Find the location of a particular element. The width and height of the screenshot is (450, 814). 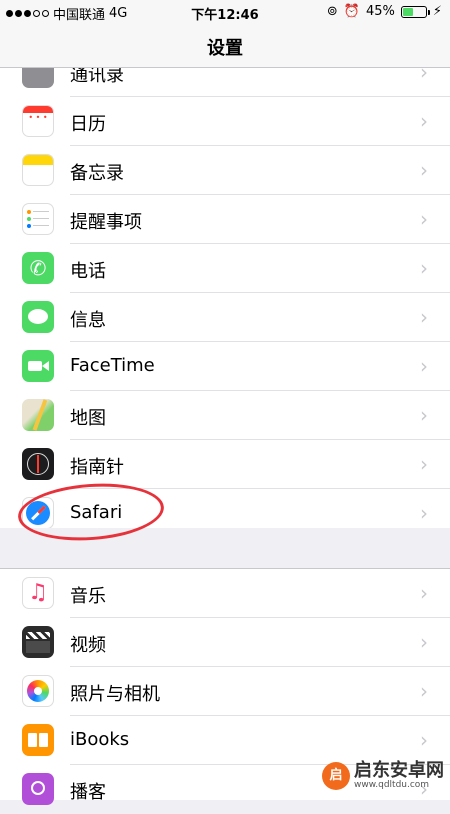

maps-icon is located at coordinates (38, 415).